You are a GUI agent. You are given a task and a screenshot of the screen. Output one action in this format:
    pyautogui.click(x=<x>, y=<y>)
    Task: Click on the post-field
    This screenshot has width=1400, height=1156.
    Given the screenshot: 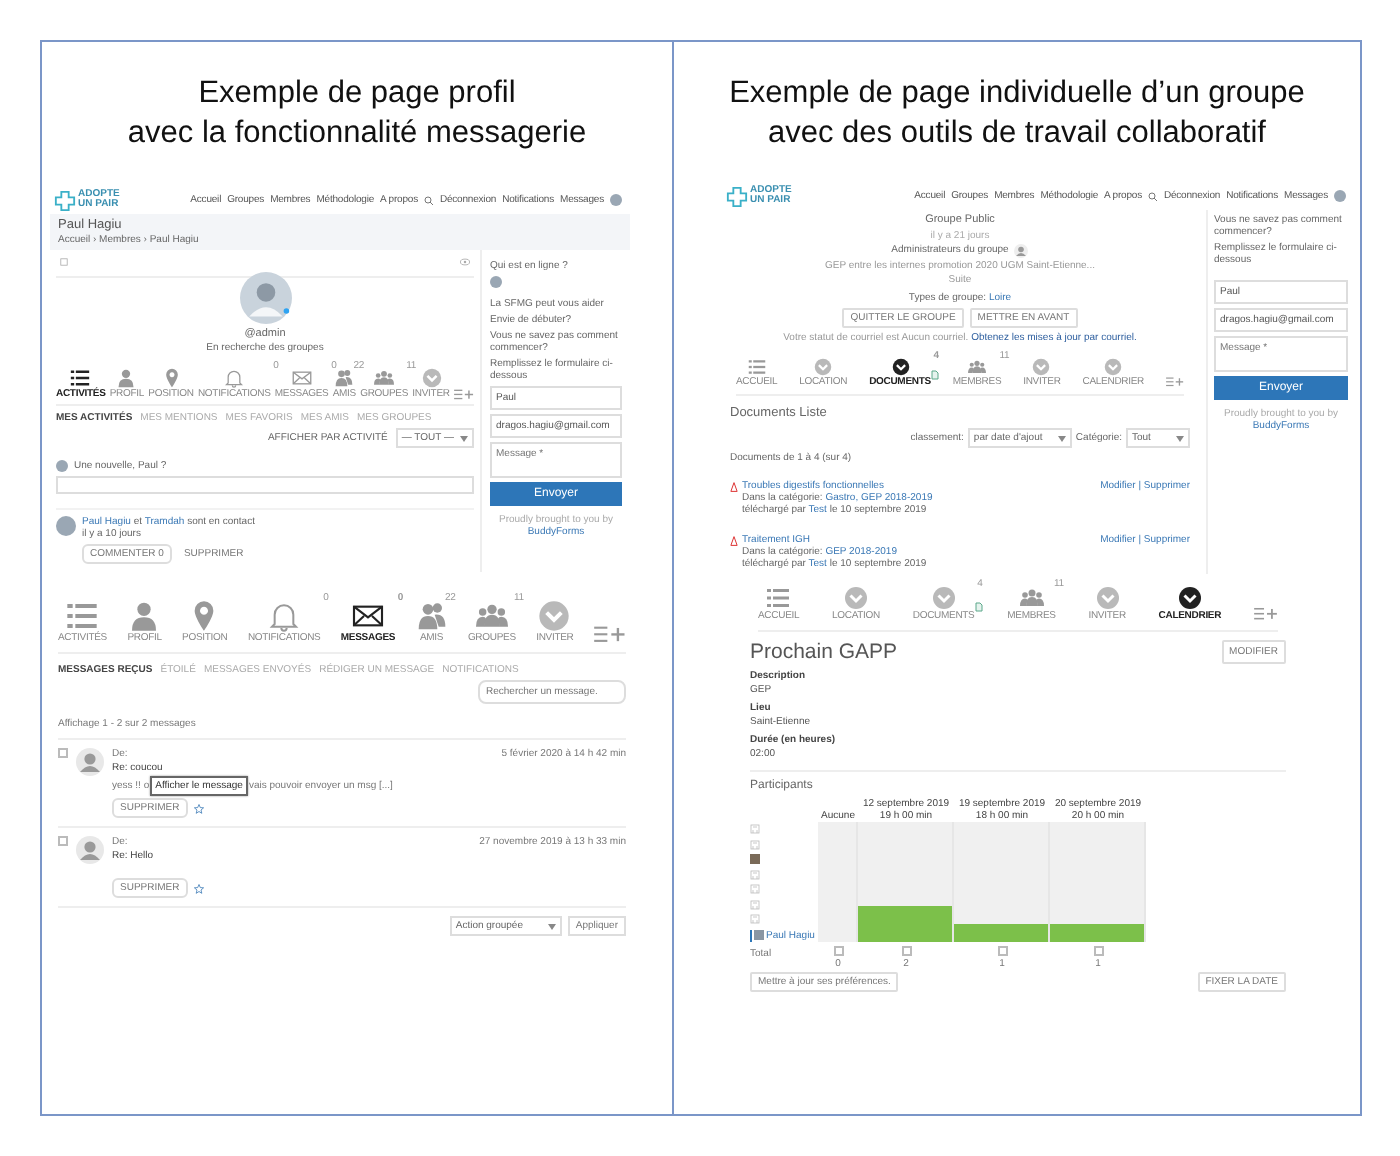 What is the action you would take?
    pyautogui.click(x=265, y=485)
    